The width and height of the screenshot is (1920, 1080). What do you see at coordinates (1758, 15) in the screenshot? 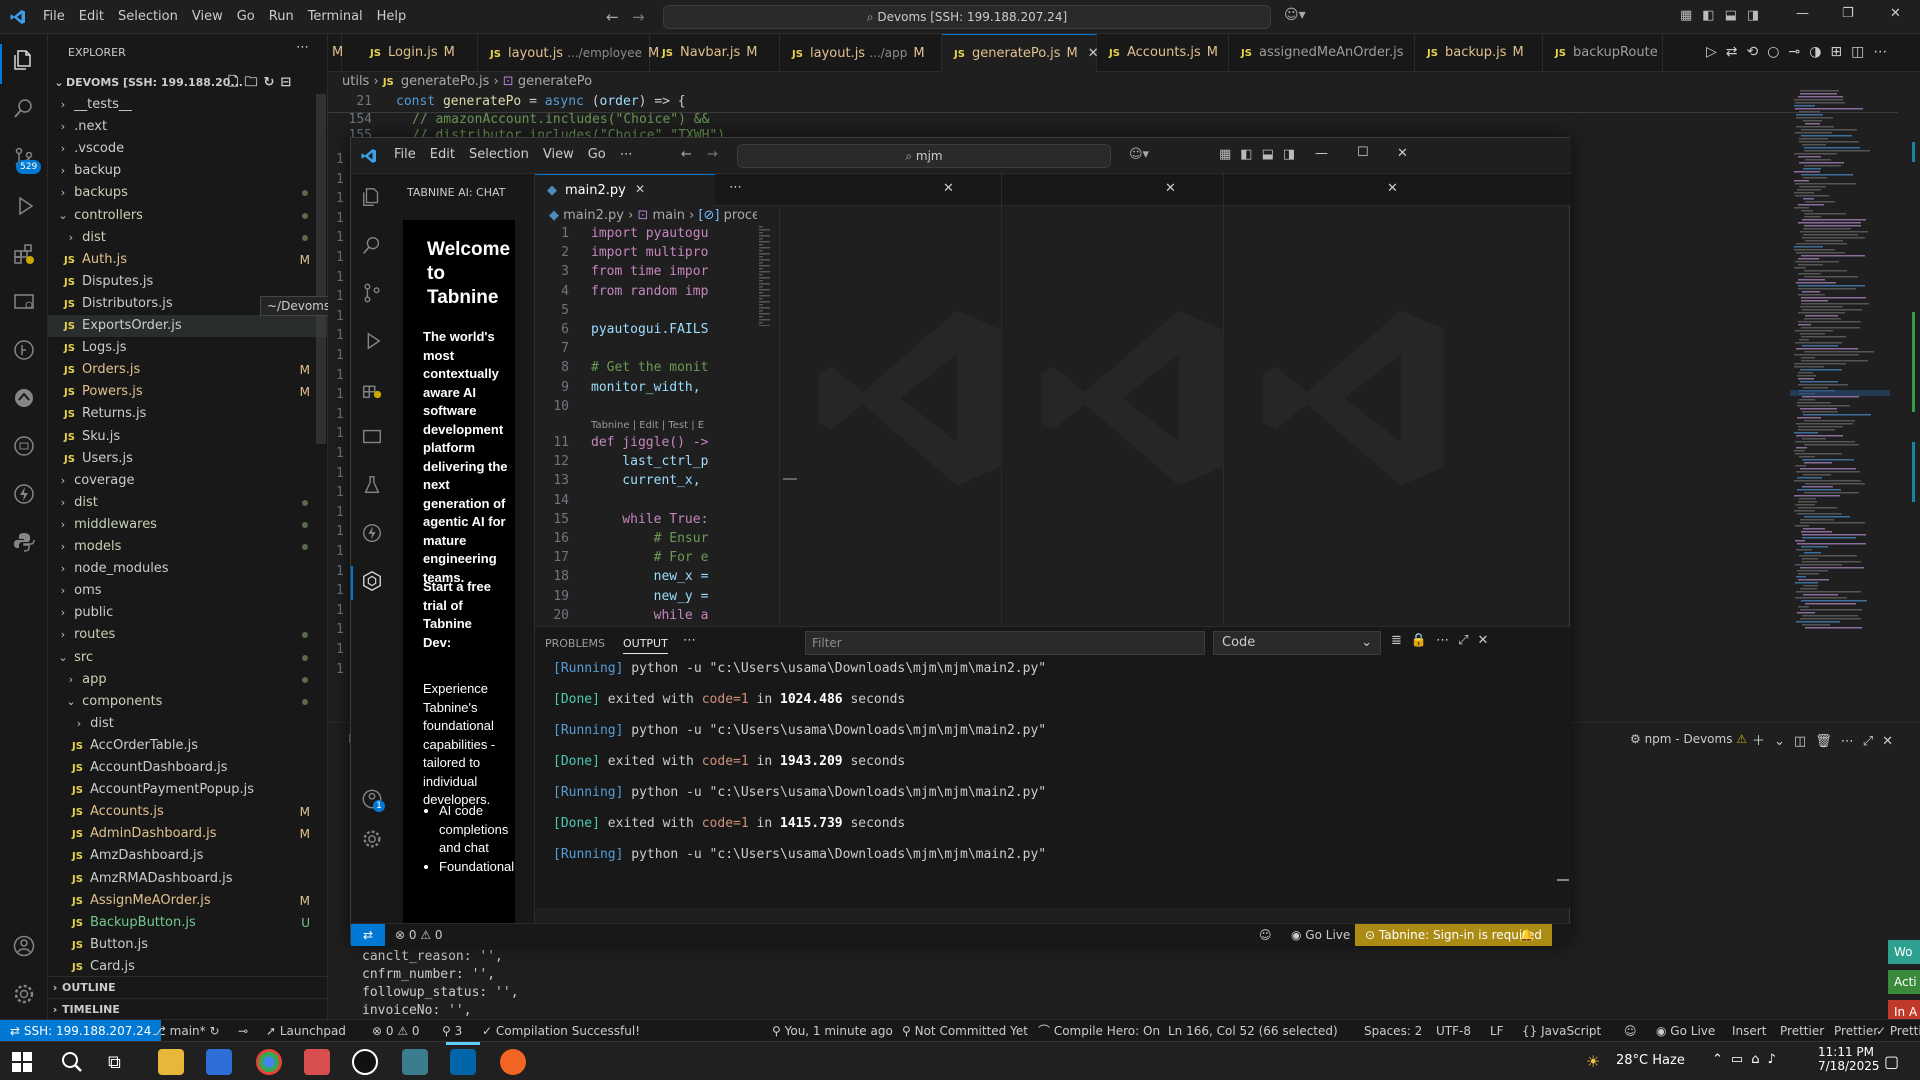
I see `toggle-secondary-sidebar-icon: ◨` at bounding box center [1758, 15].